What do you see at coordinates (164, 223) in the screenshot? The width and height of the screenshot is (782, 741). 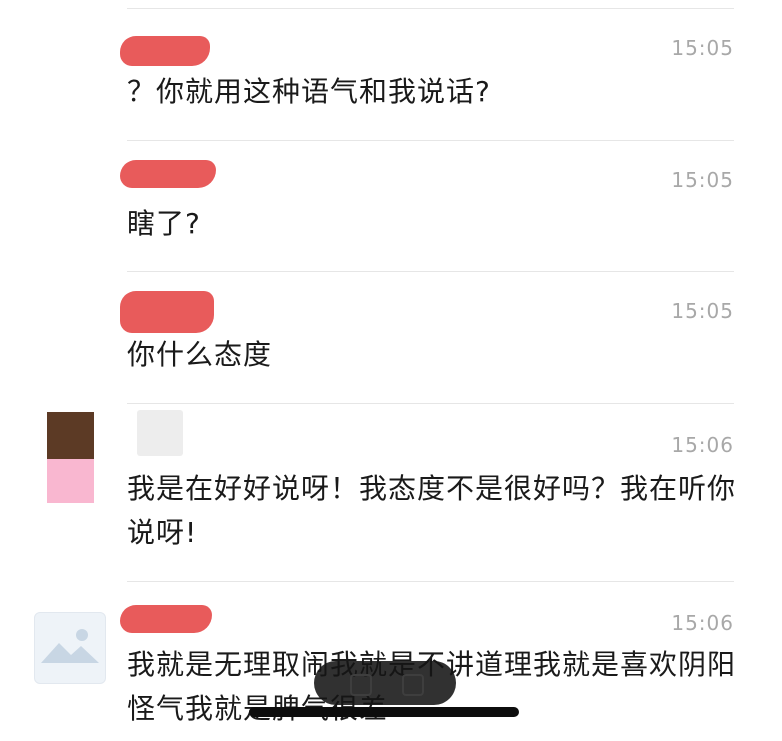 I see `message-text: 瞎了?` at bounding box center [164, 223].